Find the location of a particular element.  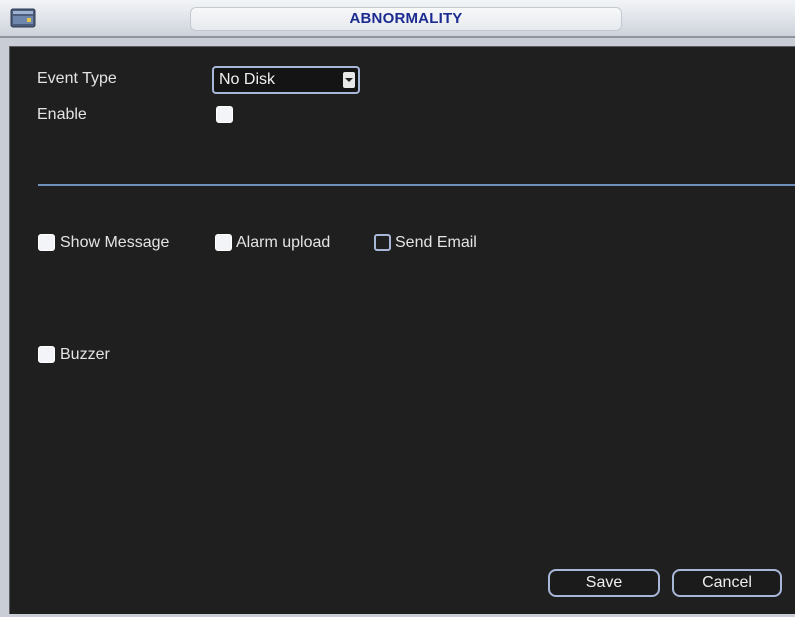

buzzer-checkbox is located at coordinates (46, 354).